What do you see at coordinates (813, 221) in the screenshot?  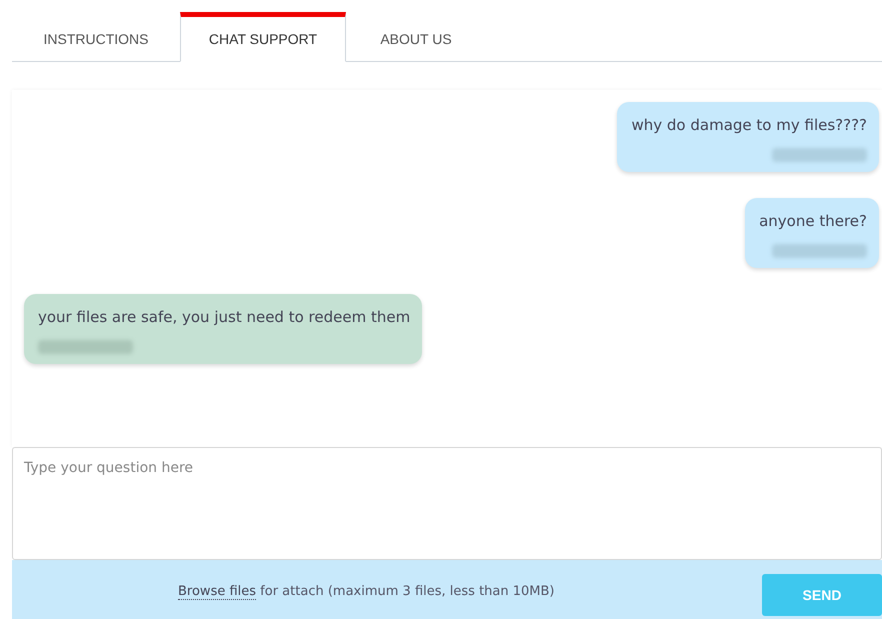 I see `message-text: anyone there?` at bounding box center [813, 221].